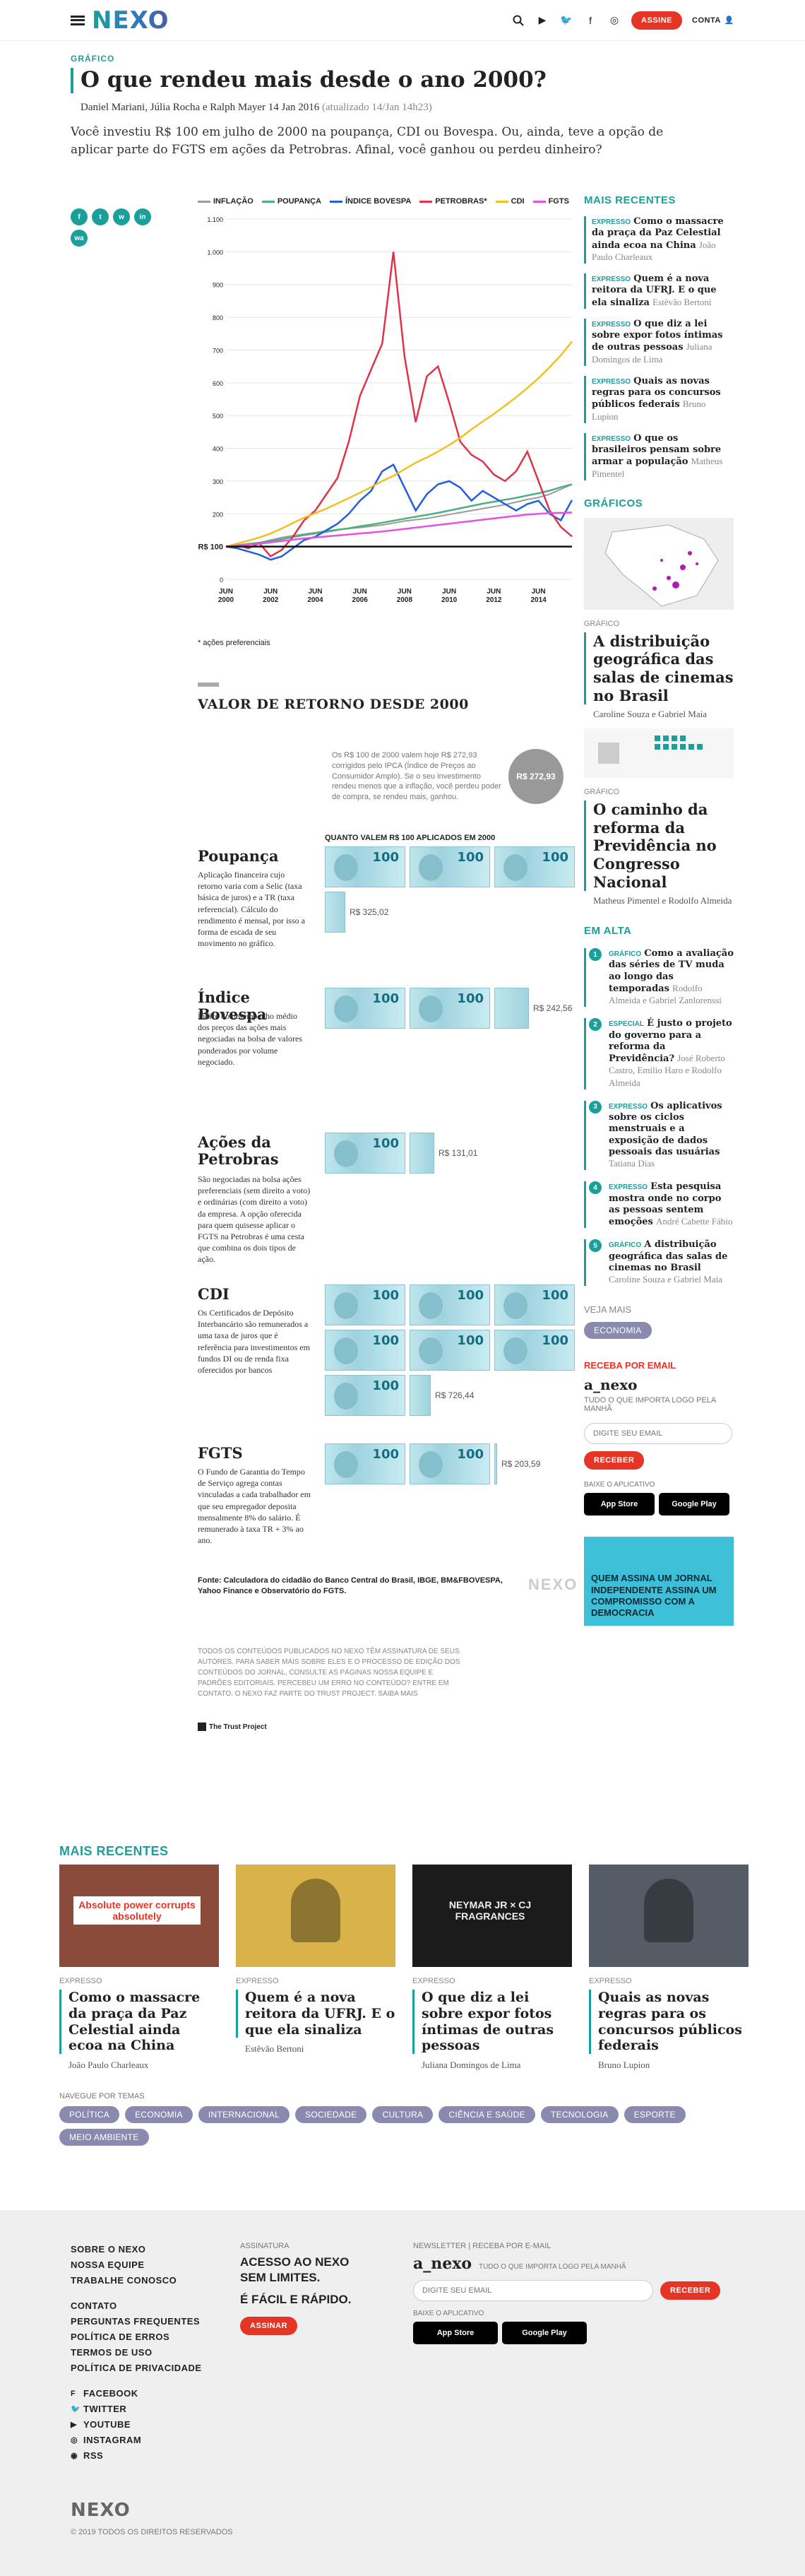 The width and height of the screenshot is (805, 2576). I want to click on footer-app-store-button: App Store, so click(455, 2333).